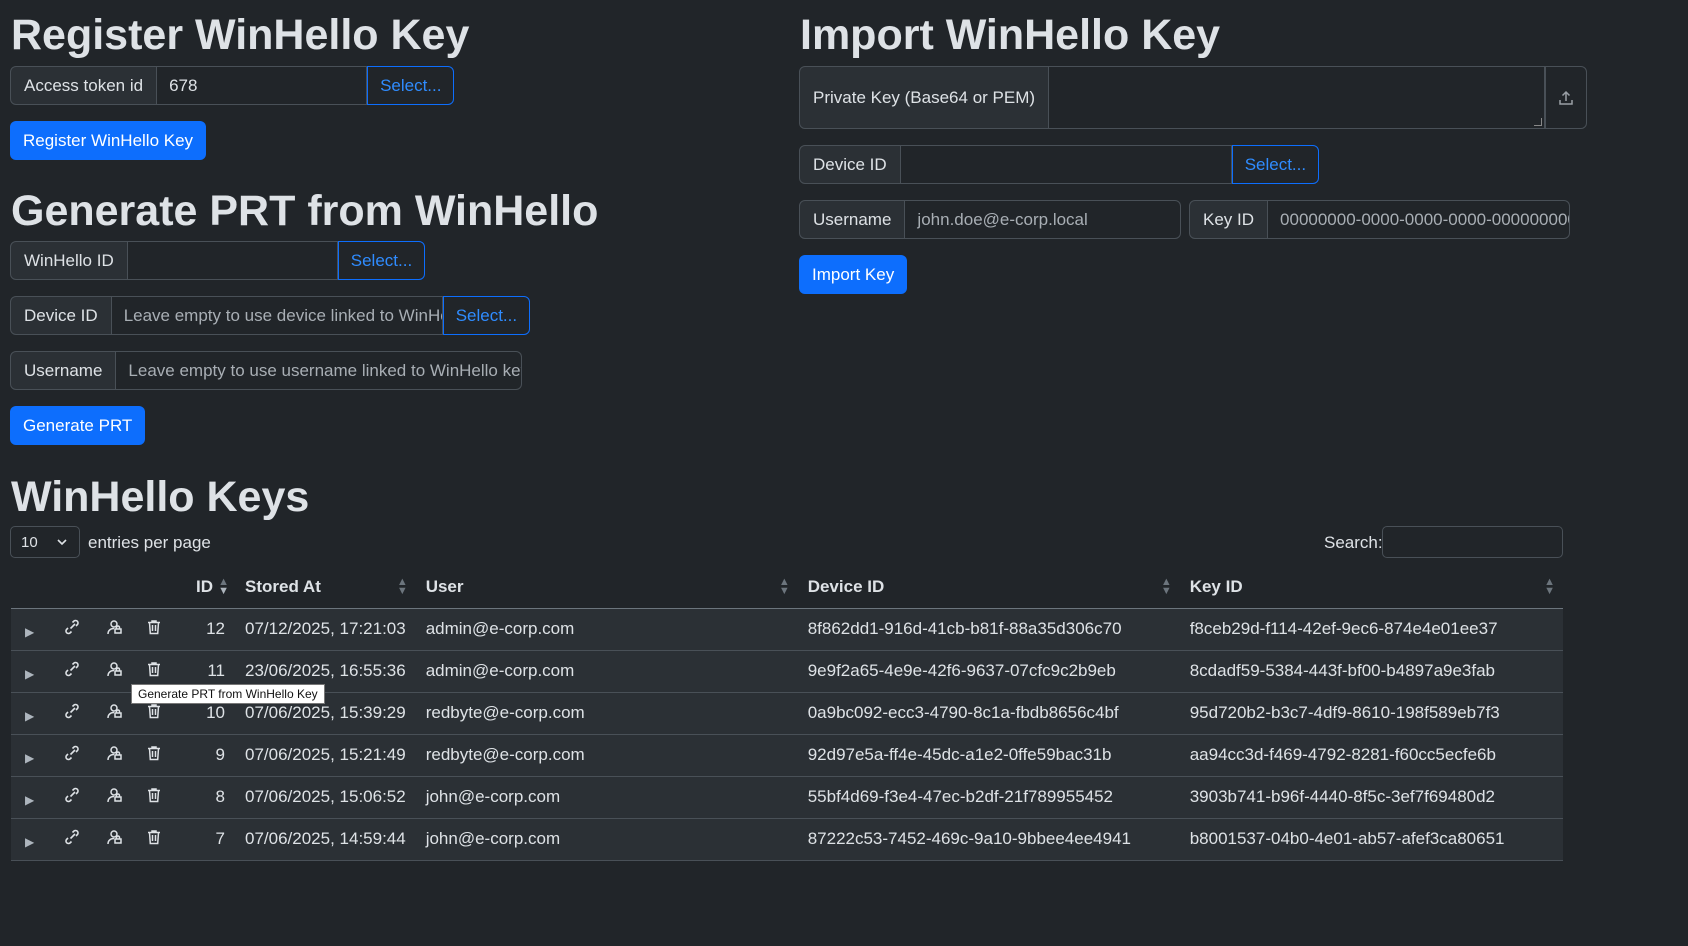 This screenshot has width=1688, height=946. I want to click on row-device-id: 87222c53-7452-469c-9a10-9bbee4ee4941, so click(988, 839).